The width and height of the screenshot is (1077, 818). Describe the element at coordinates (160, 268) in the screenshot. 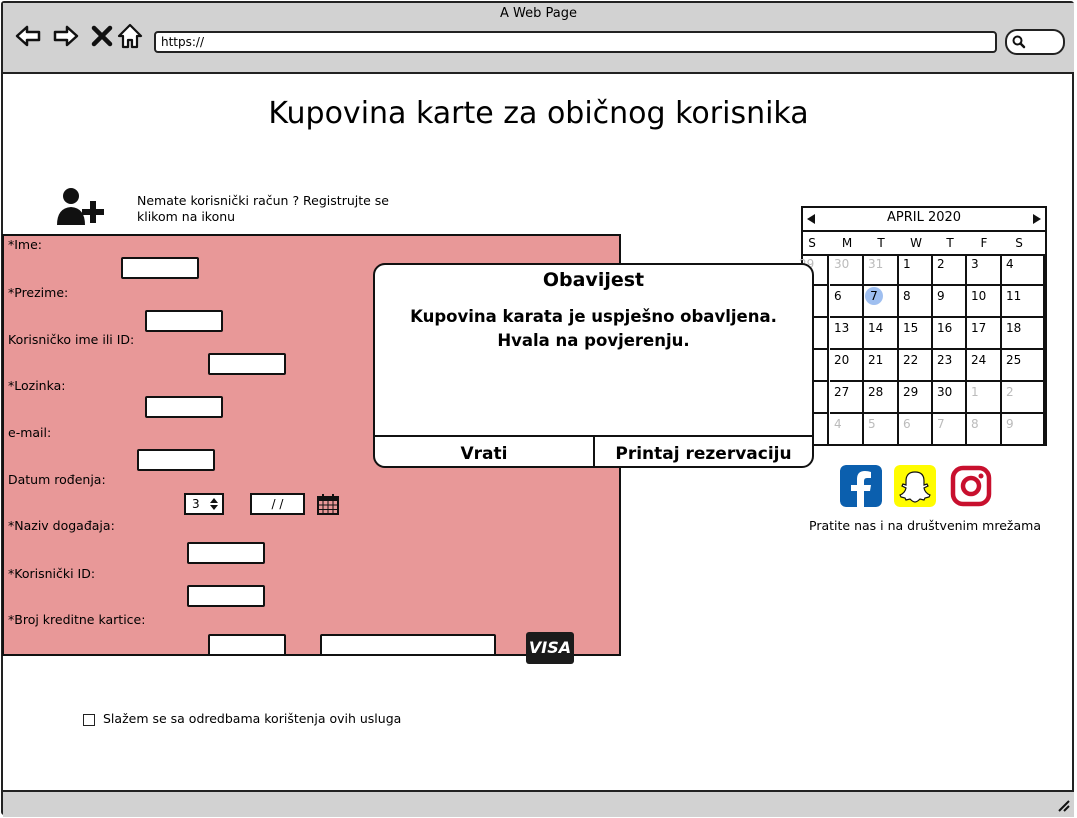

I see `ime-input` at that location.